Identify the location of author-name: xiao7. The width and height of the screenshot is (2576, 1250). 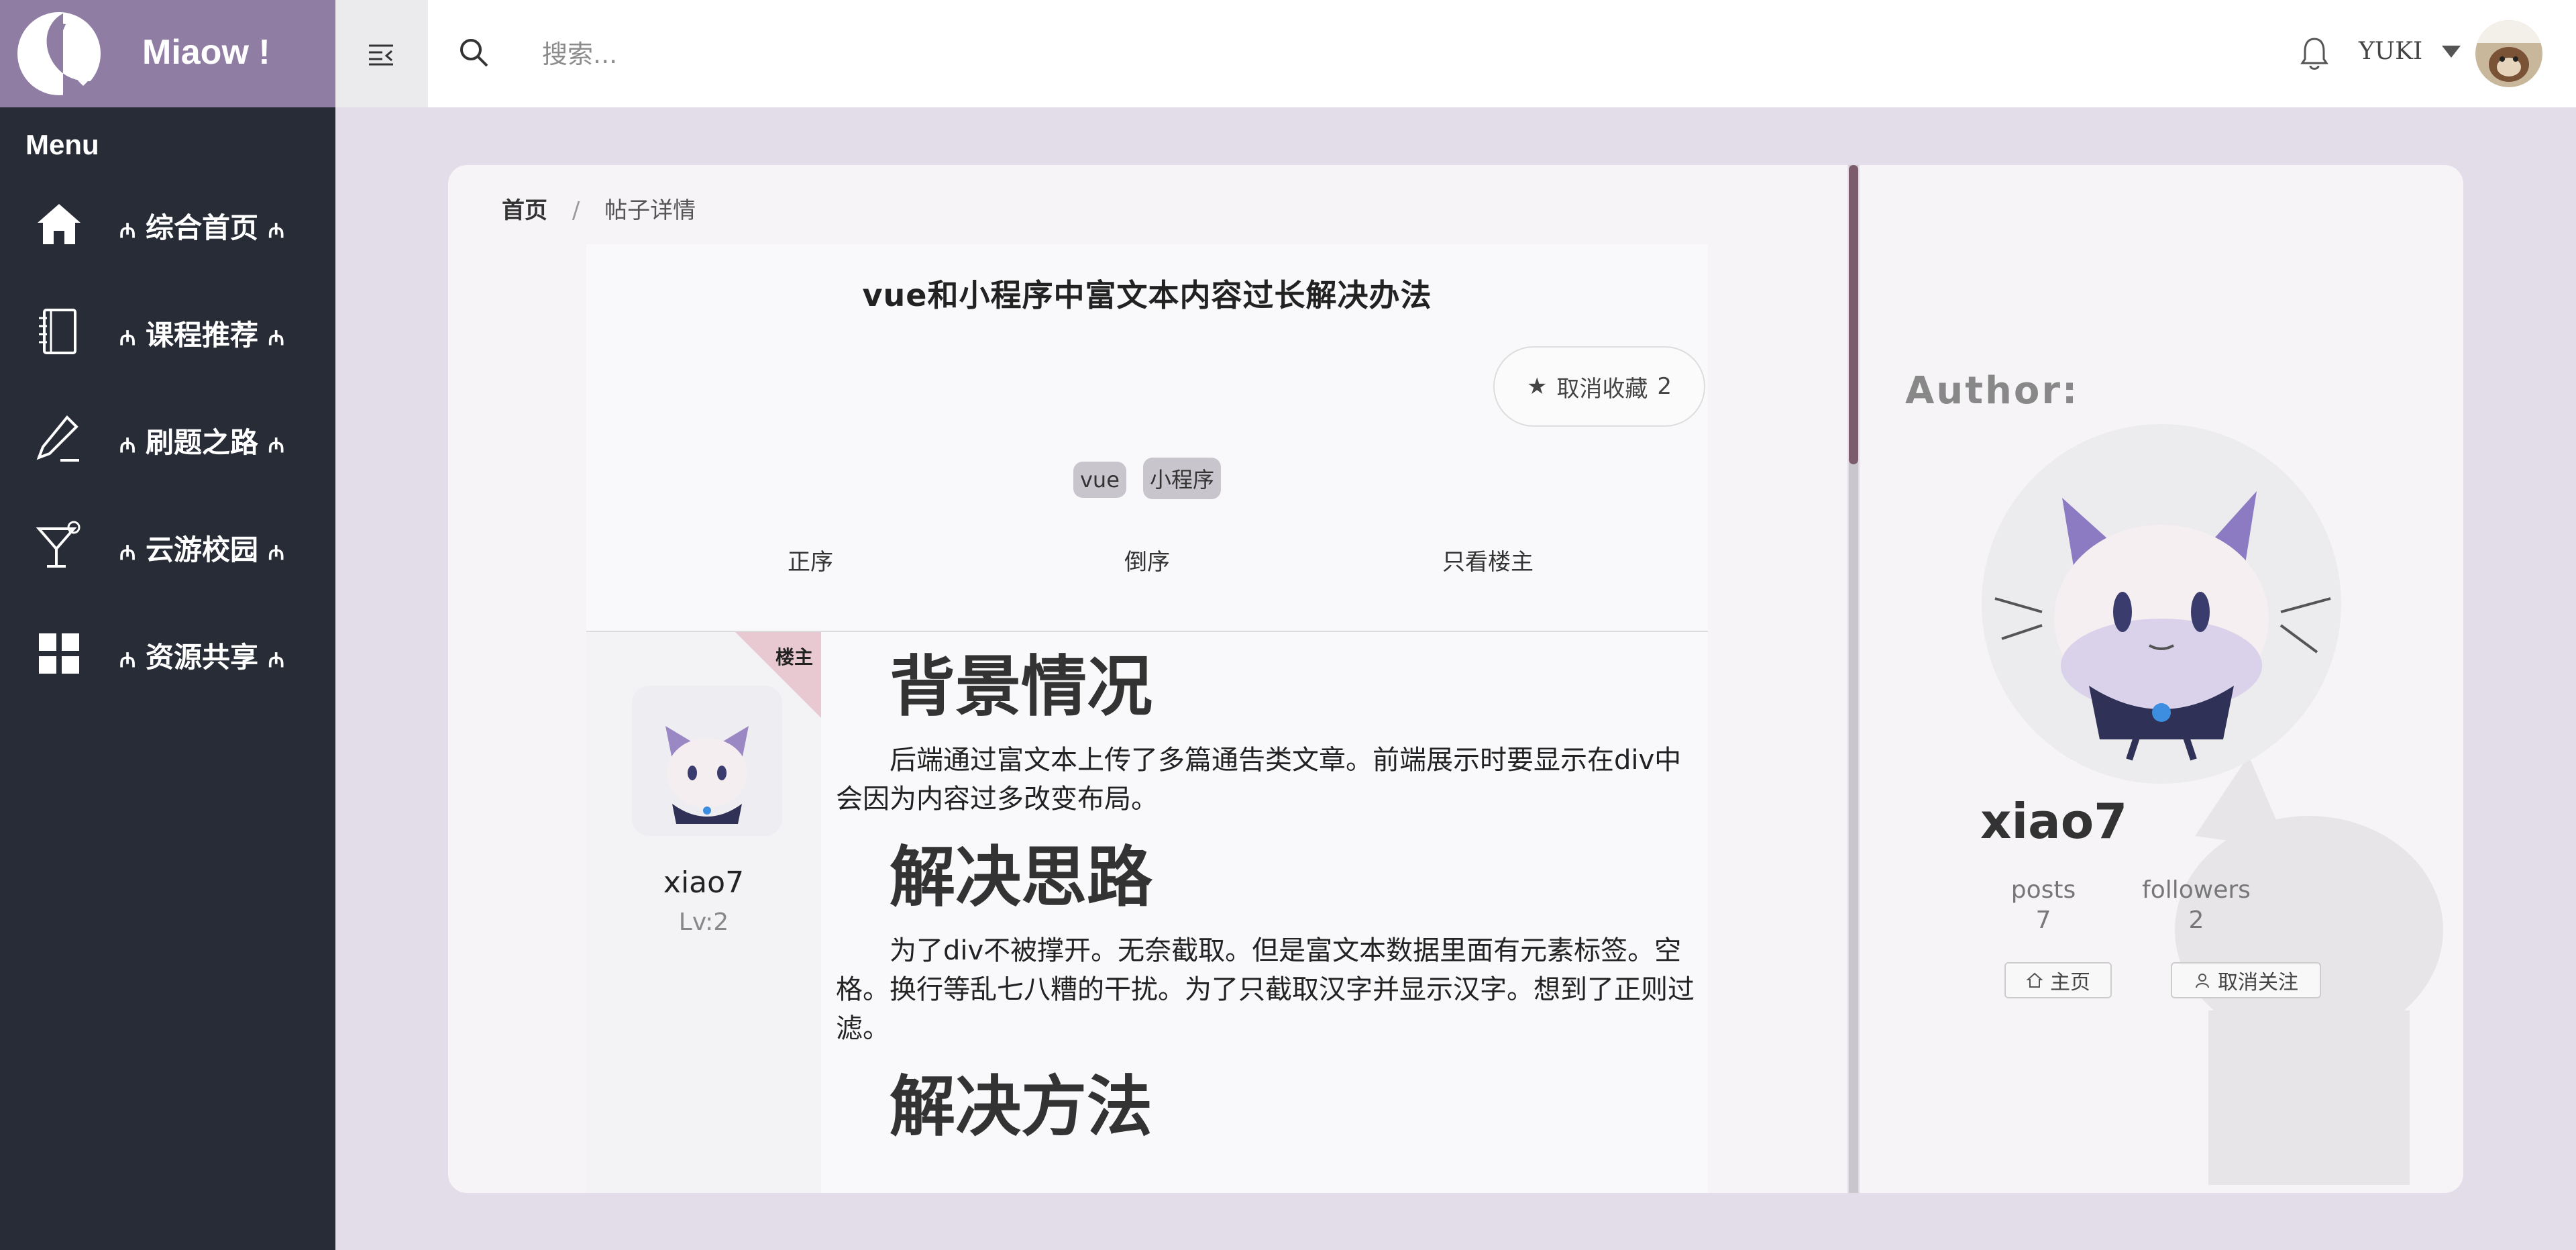
(2053, 821).